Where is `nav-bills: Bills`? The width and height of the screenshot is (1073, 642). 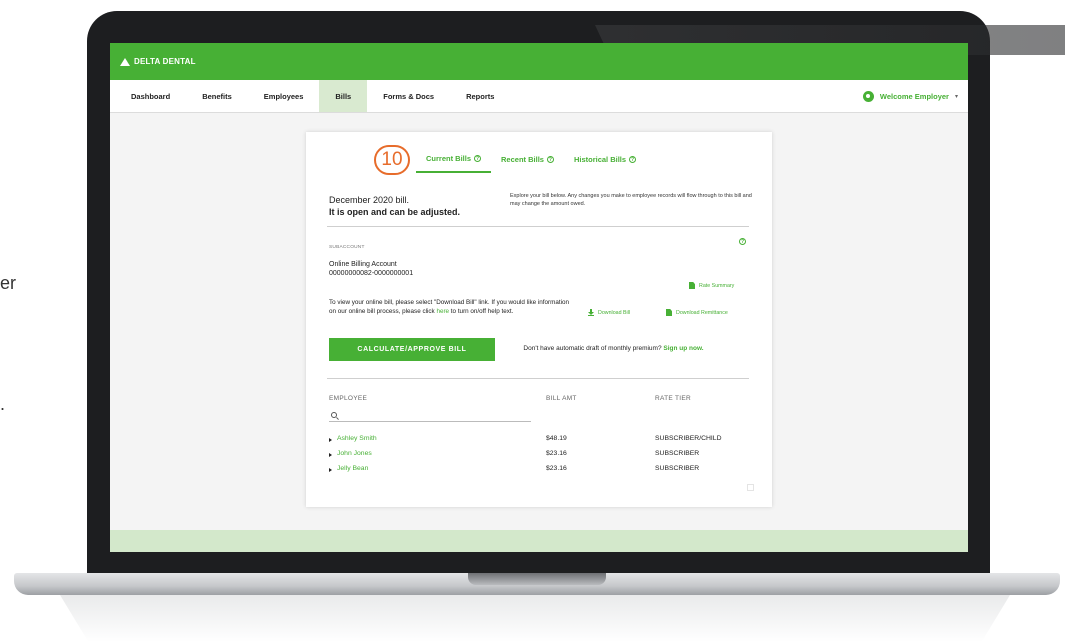
nav-bills: Bills is located at coordinates (343, 96).